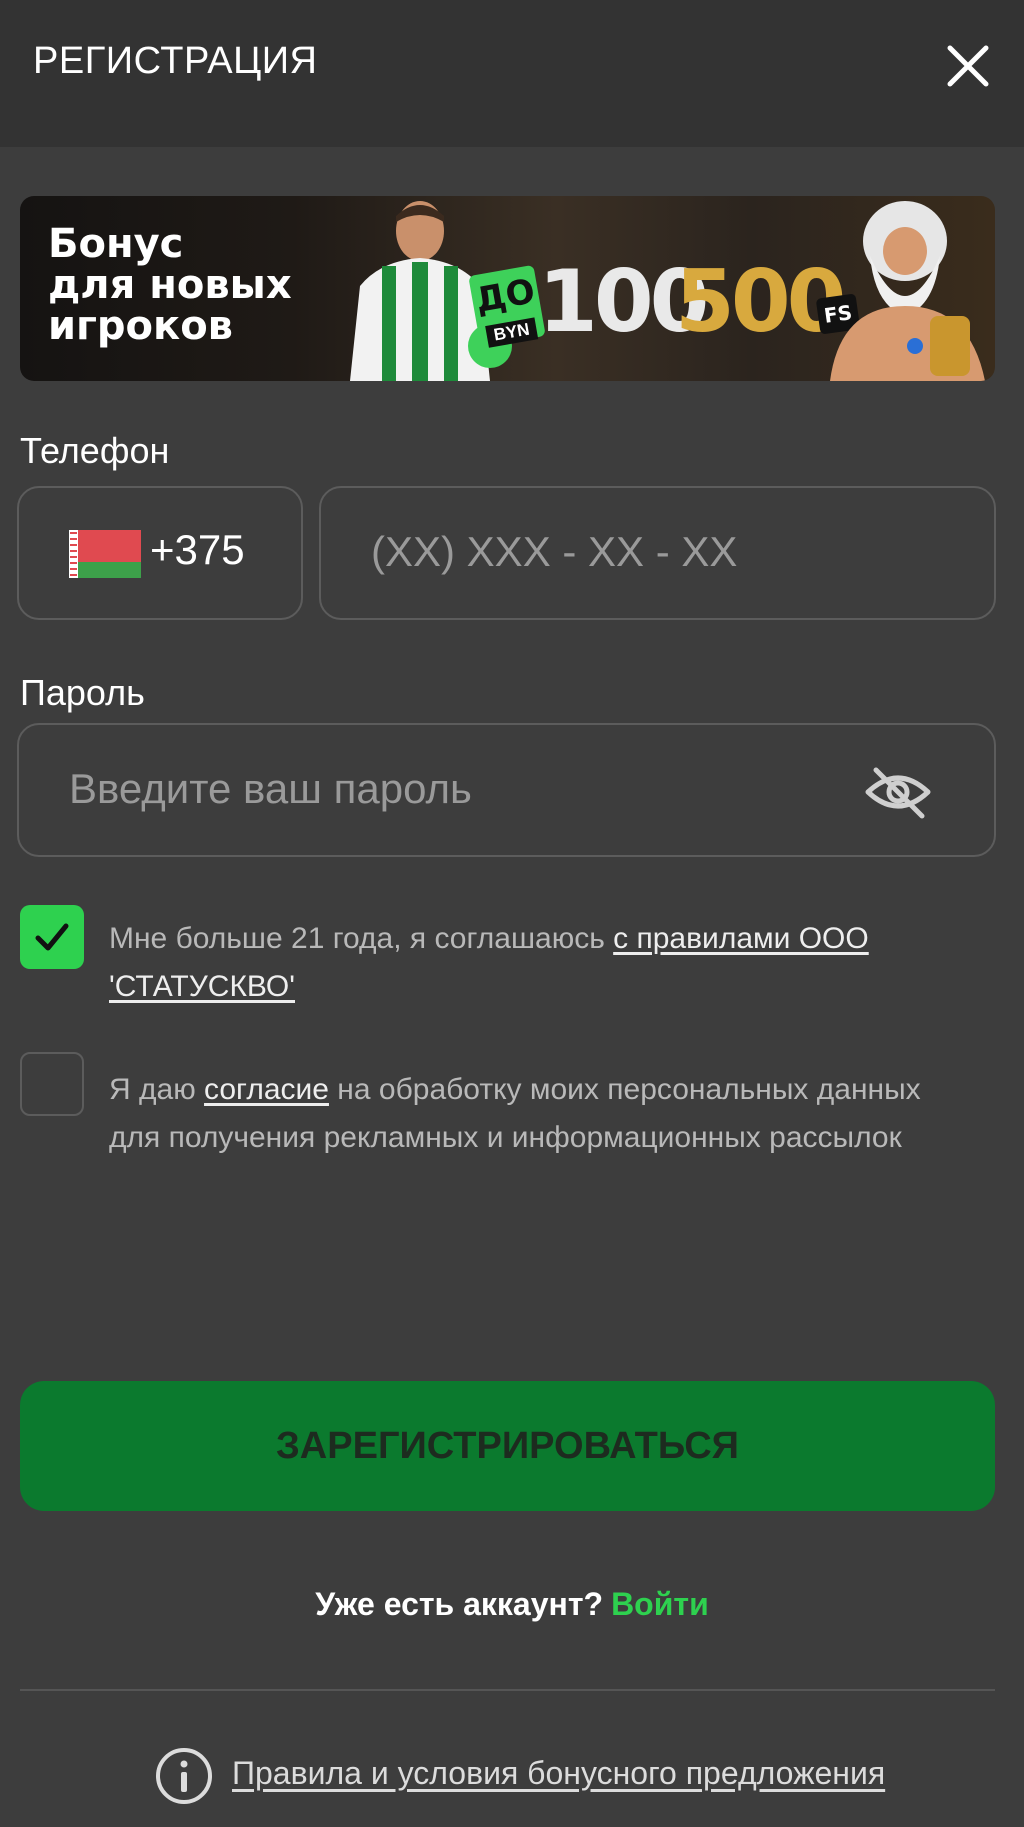 This screenshot has height=1827, width=1024. I want to click on phone-label: Телефон, so click(95, 450).